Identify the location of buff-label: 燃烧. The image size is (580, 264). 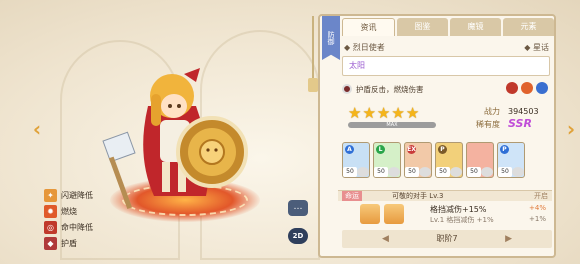
(69, 211).